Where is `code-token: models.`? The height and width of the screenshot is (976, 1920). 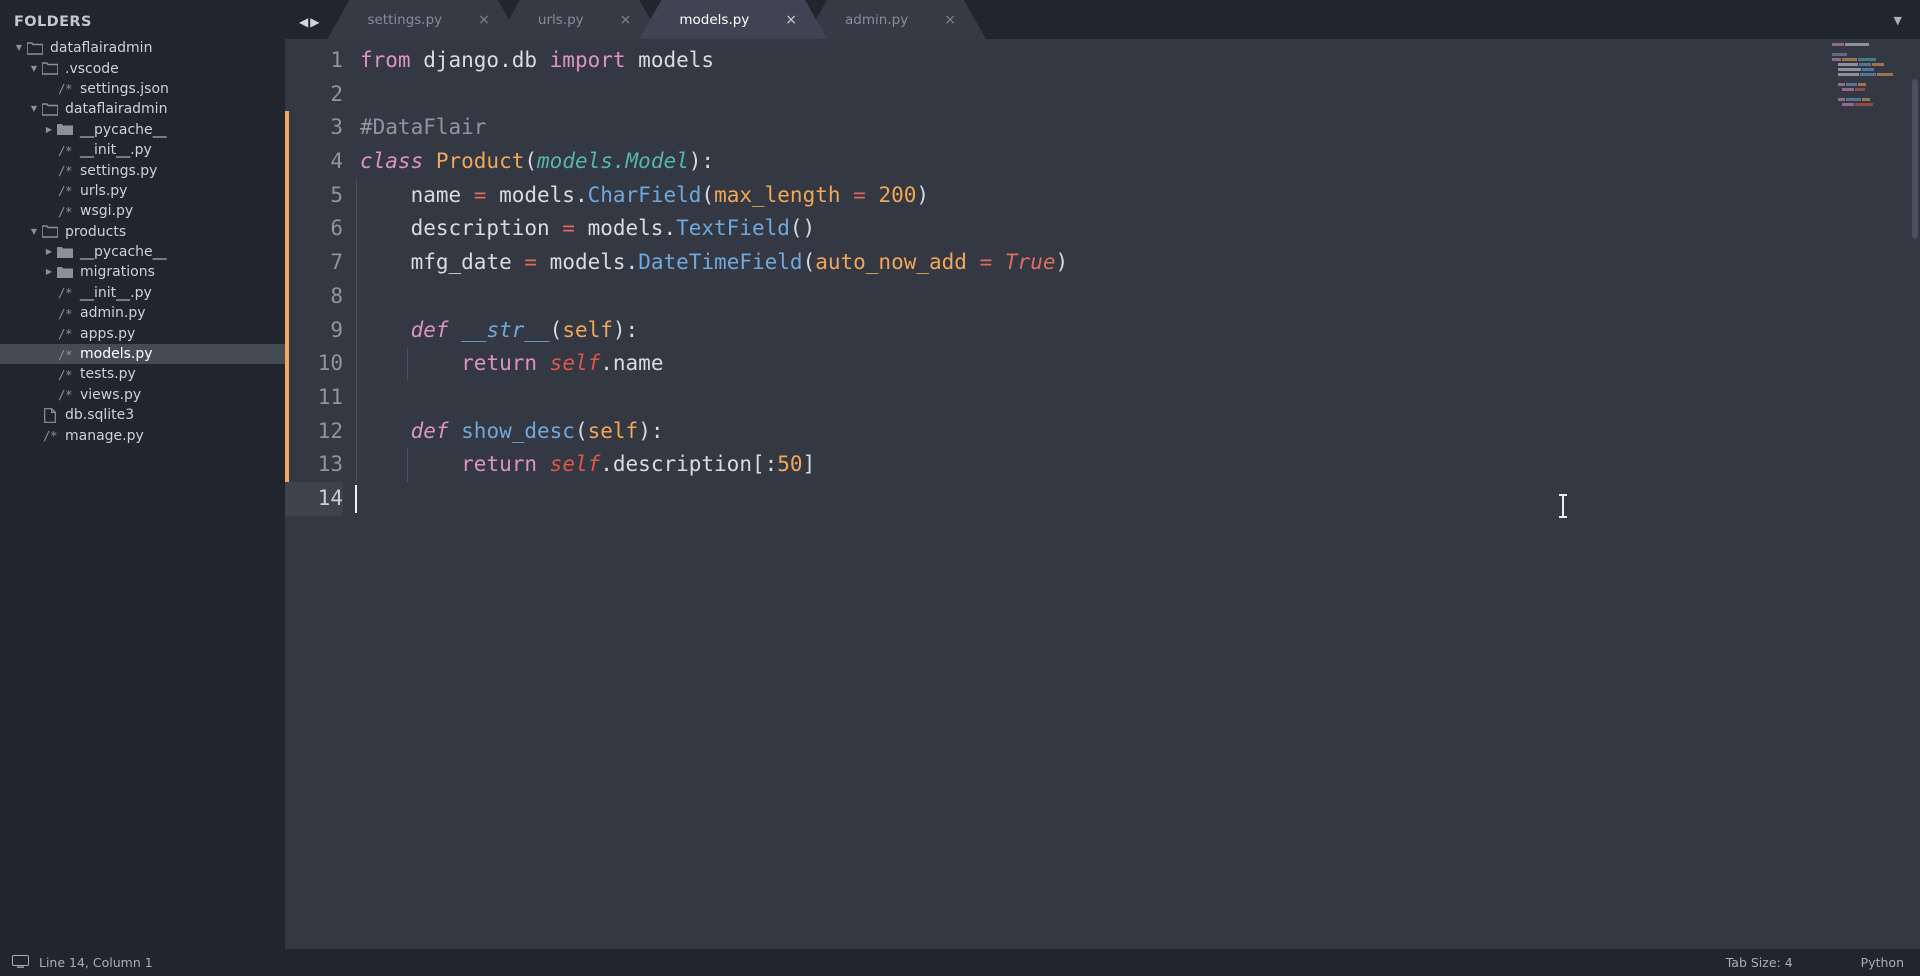
code-token: models. is located at coordinates (625, 228).